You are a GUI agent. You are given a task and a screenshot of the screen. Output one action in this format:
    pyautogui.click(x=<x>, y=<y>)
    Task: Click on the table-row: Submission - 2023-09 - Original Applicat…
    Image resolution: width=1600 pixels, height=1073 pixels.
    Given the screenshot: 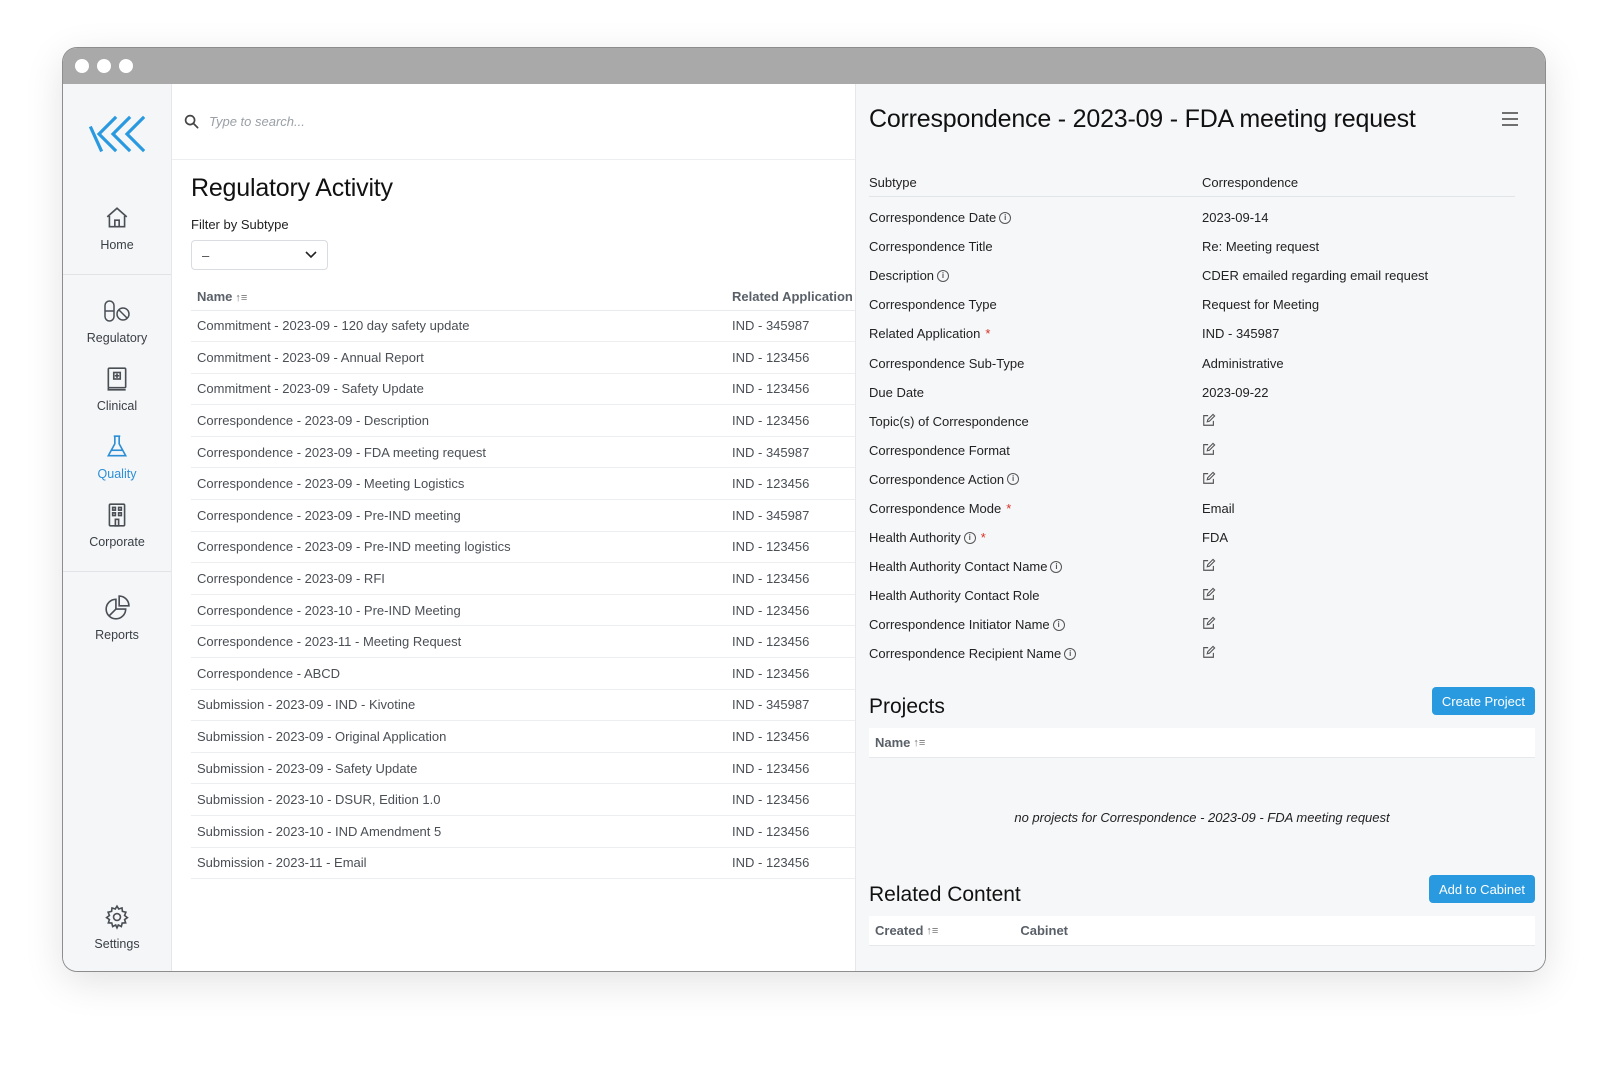 What is the action you would take?
    pyautogui.click(x=523, y=736)
    